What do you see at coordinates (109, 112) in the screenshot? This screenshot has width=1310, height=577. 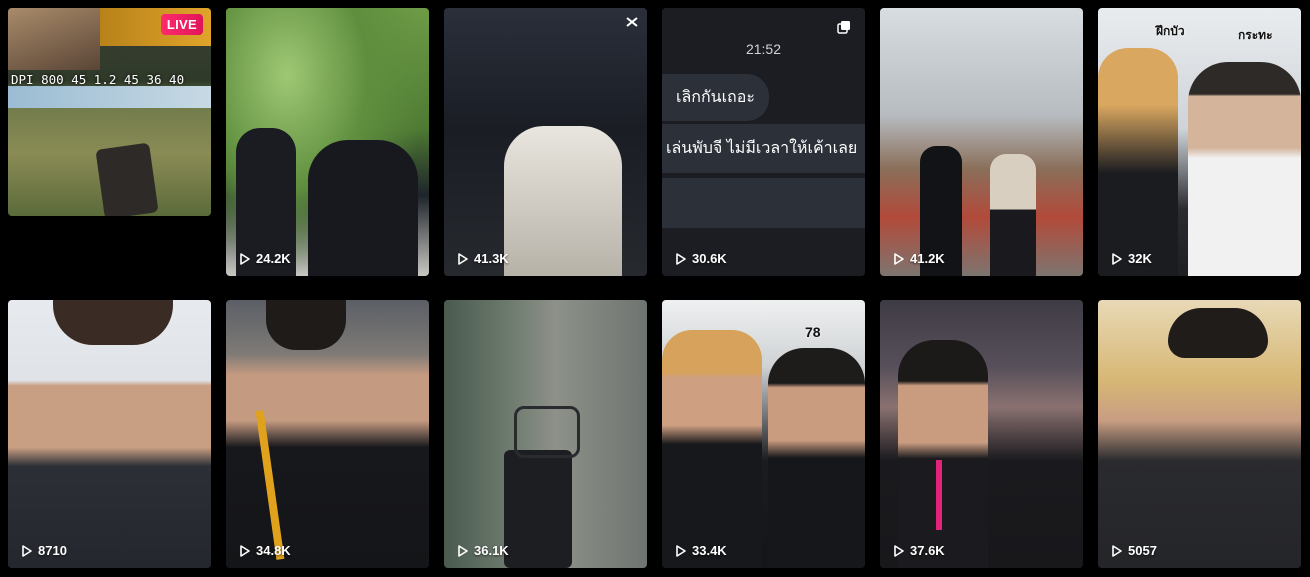 I see `live-stream-tile: LIVE DPI 800 45 1.2 45 36 40` at bounding box center [109, 112].